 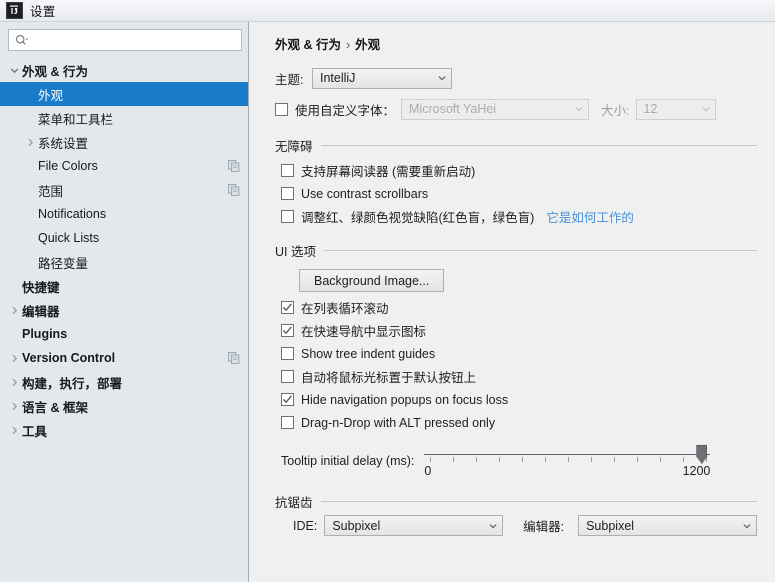 What do you see at coordinates (35, 431) in the screenshot?
I see `sidebar-item-label: 工具` at bounding box center [35, 431].